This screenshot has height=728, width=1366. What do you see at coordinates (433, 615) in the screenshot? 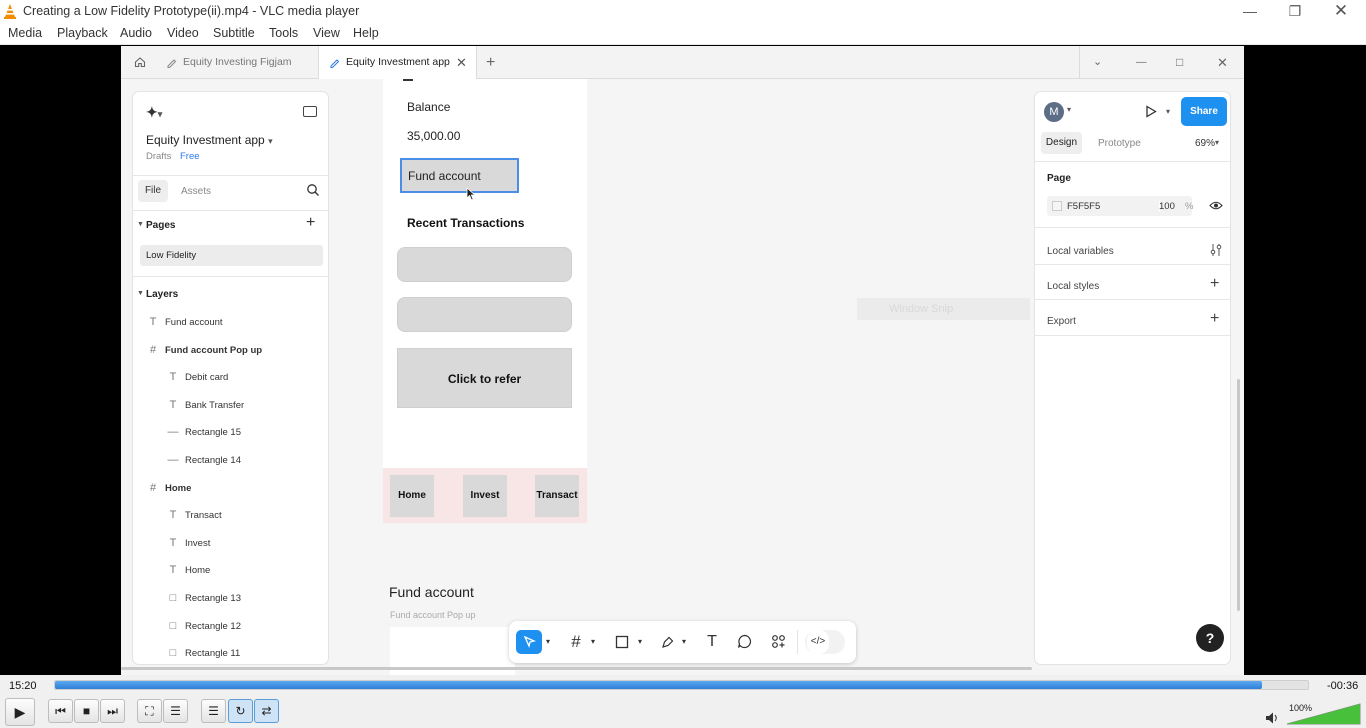
I see `frame-subtitle: Fund account Pop up` at bounding box center [433, 615].